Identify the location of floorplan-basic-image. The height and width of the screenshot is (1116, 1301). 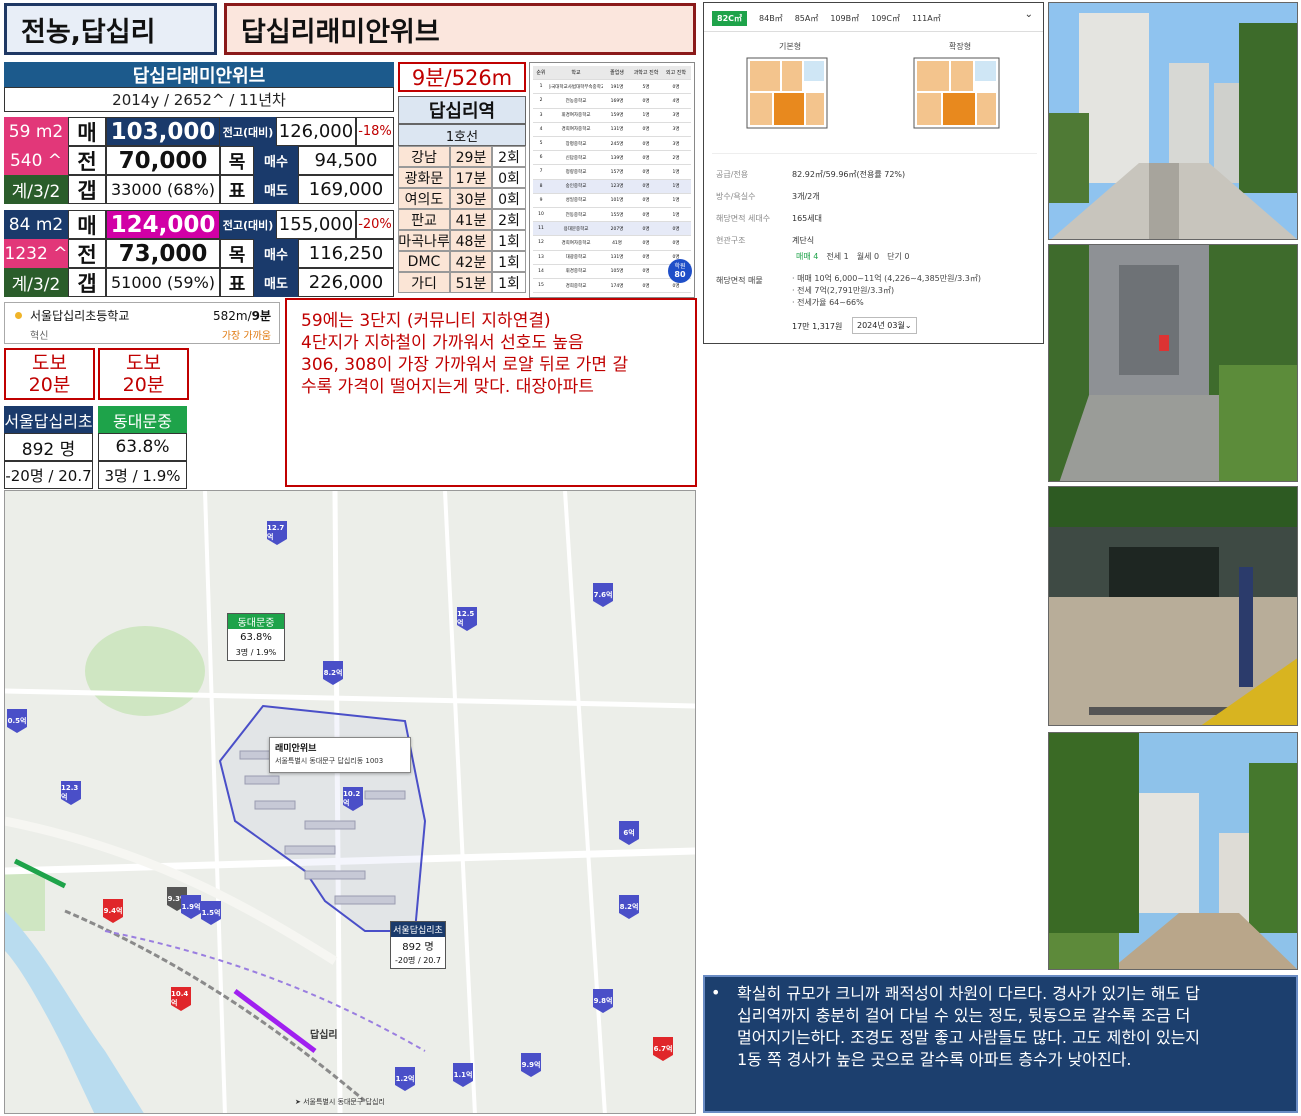
(787, 93).